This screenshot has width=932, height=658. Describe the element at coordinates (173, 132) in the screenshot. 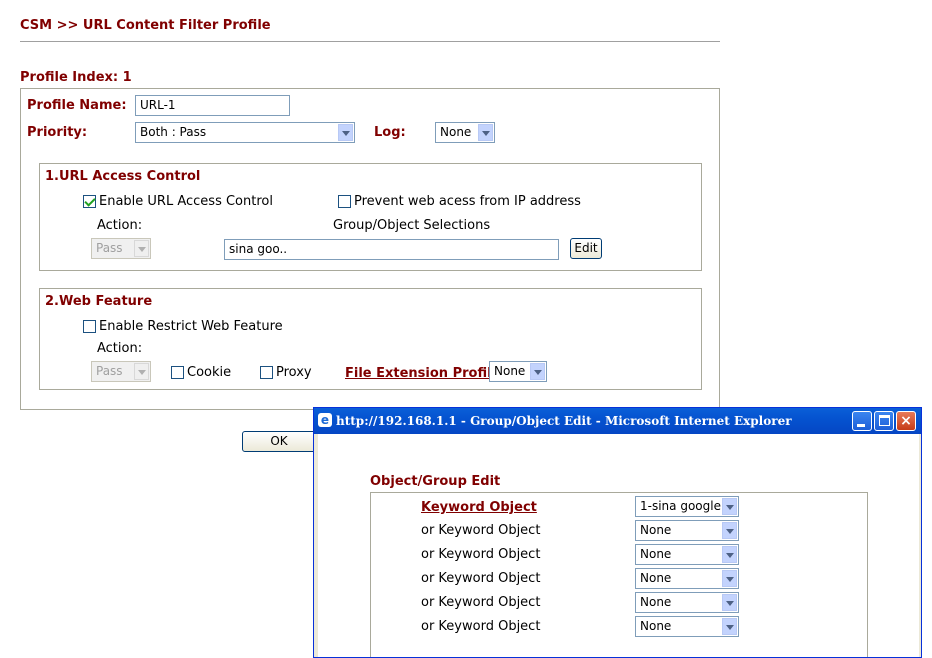

I see `priority-value: Both : Pass` at that location.